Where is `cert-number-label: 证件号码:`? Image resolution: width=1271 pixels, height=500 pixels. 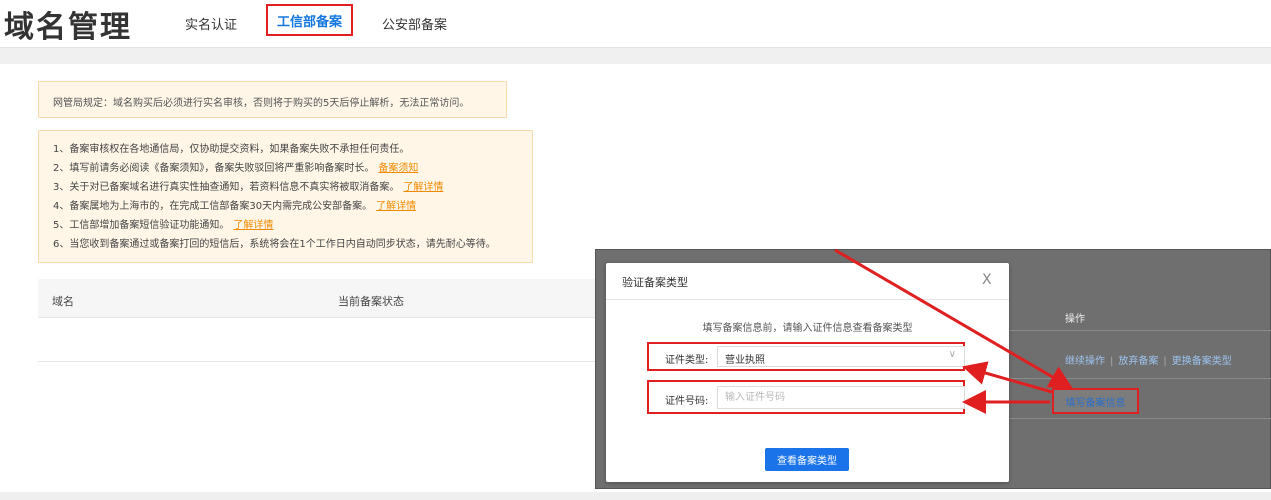 cert-number-label: 证件号码: is located at coordinates (687, 401).